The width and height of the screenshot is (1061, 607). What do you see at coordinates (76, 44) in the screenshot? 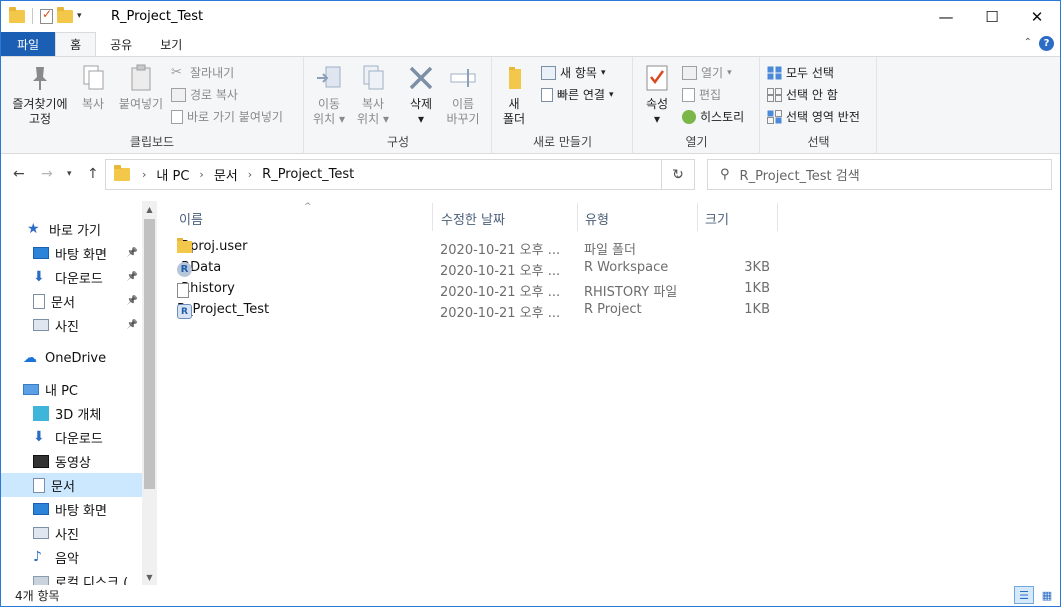
I see `tab-home: 홈` at bounding box center [76, 44].